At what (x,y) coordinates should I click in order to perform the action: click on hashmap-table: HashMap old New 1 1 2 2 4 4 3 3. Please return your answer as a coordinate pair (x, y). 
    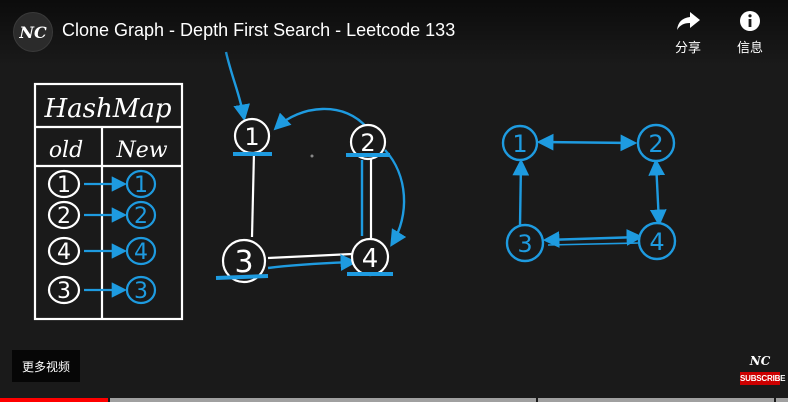
    Looking at the image, I should click on (108, 201).